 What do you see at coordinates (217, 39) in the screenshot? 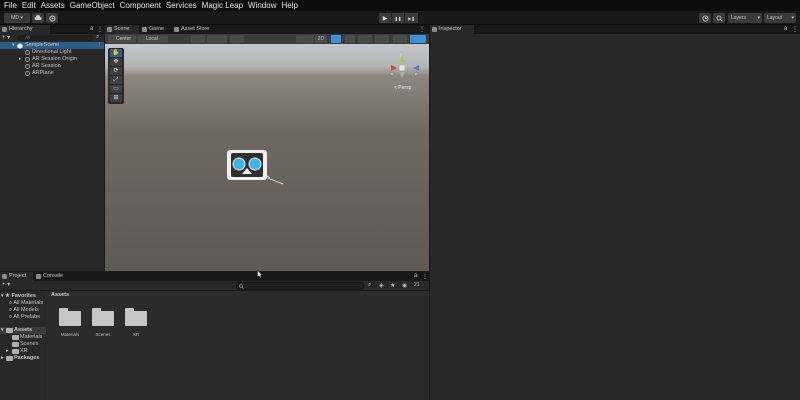
I see `snap-increment-button` at bounding box center [217, 39].